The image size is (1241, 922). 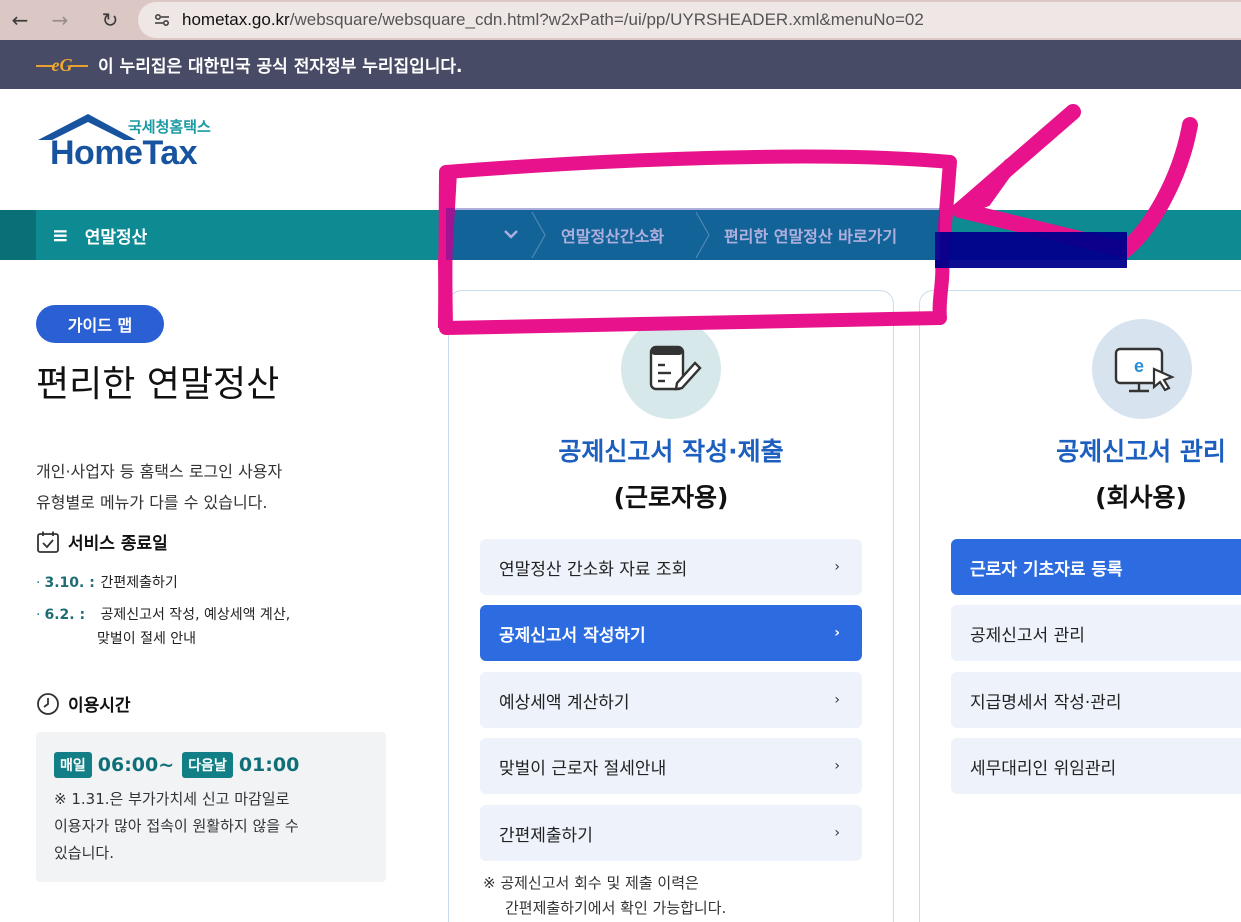 What do you see at coordinates (1096, 700) in the screenshot?
I see `menu-item-payment-statement: 지급명세서 작성·관리` at bounding box center [1096, 700].